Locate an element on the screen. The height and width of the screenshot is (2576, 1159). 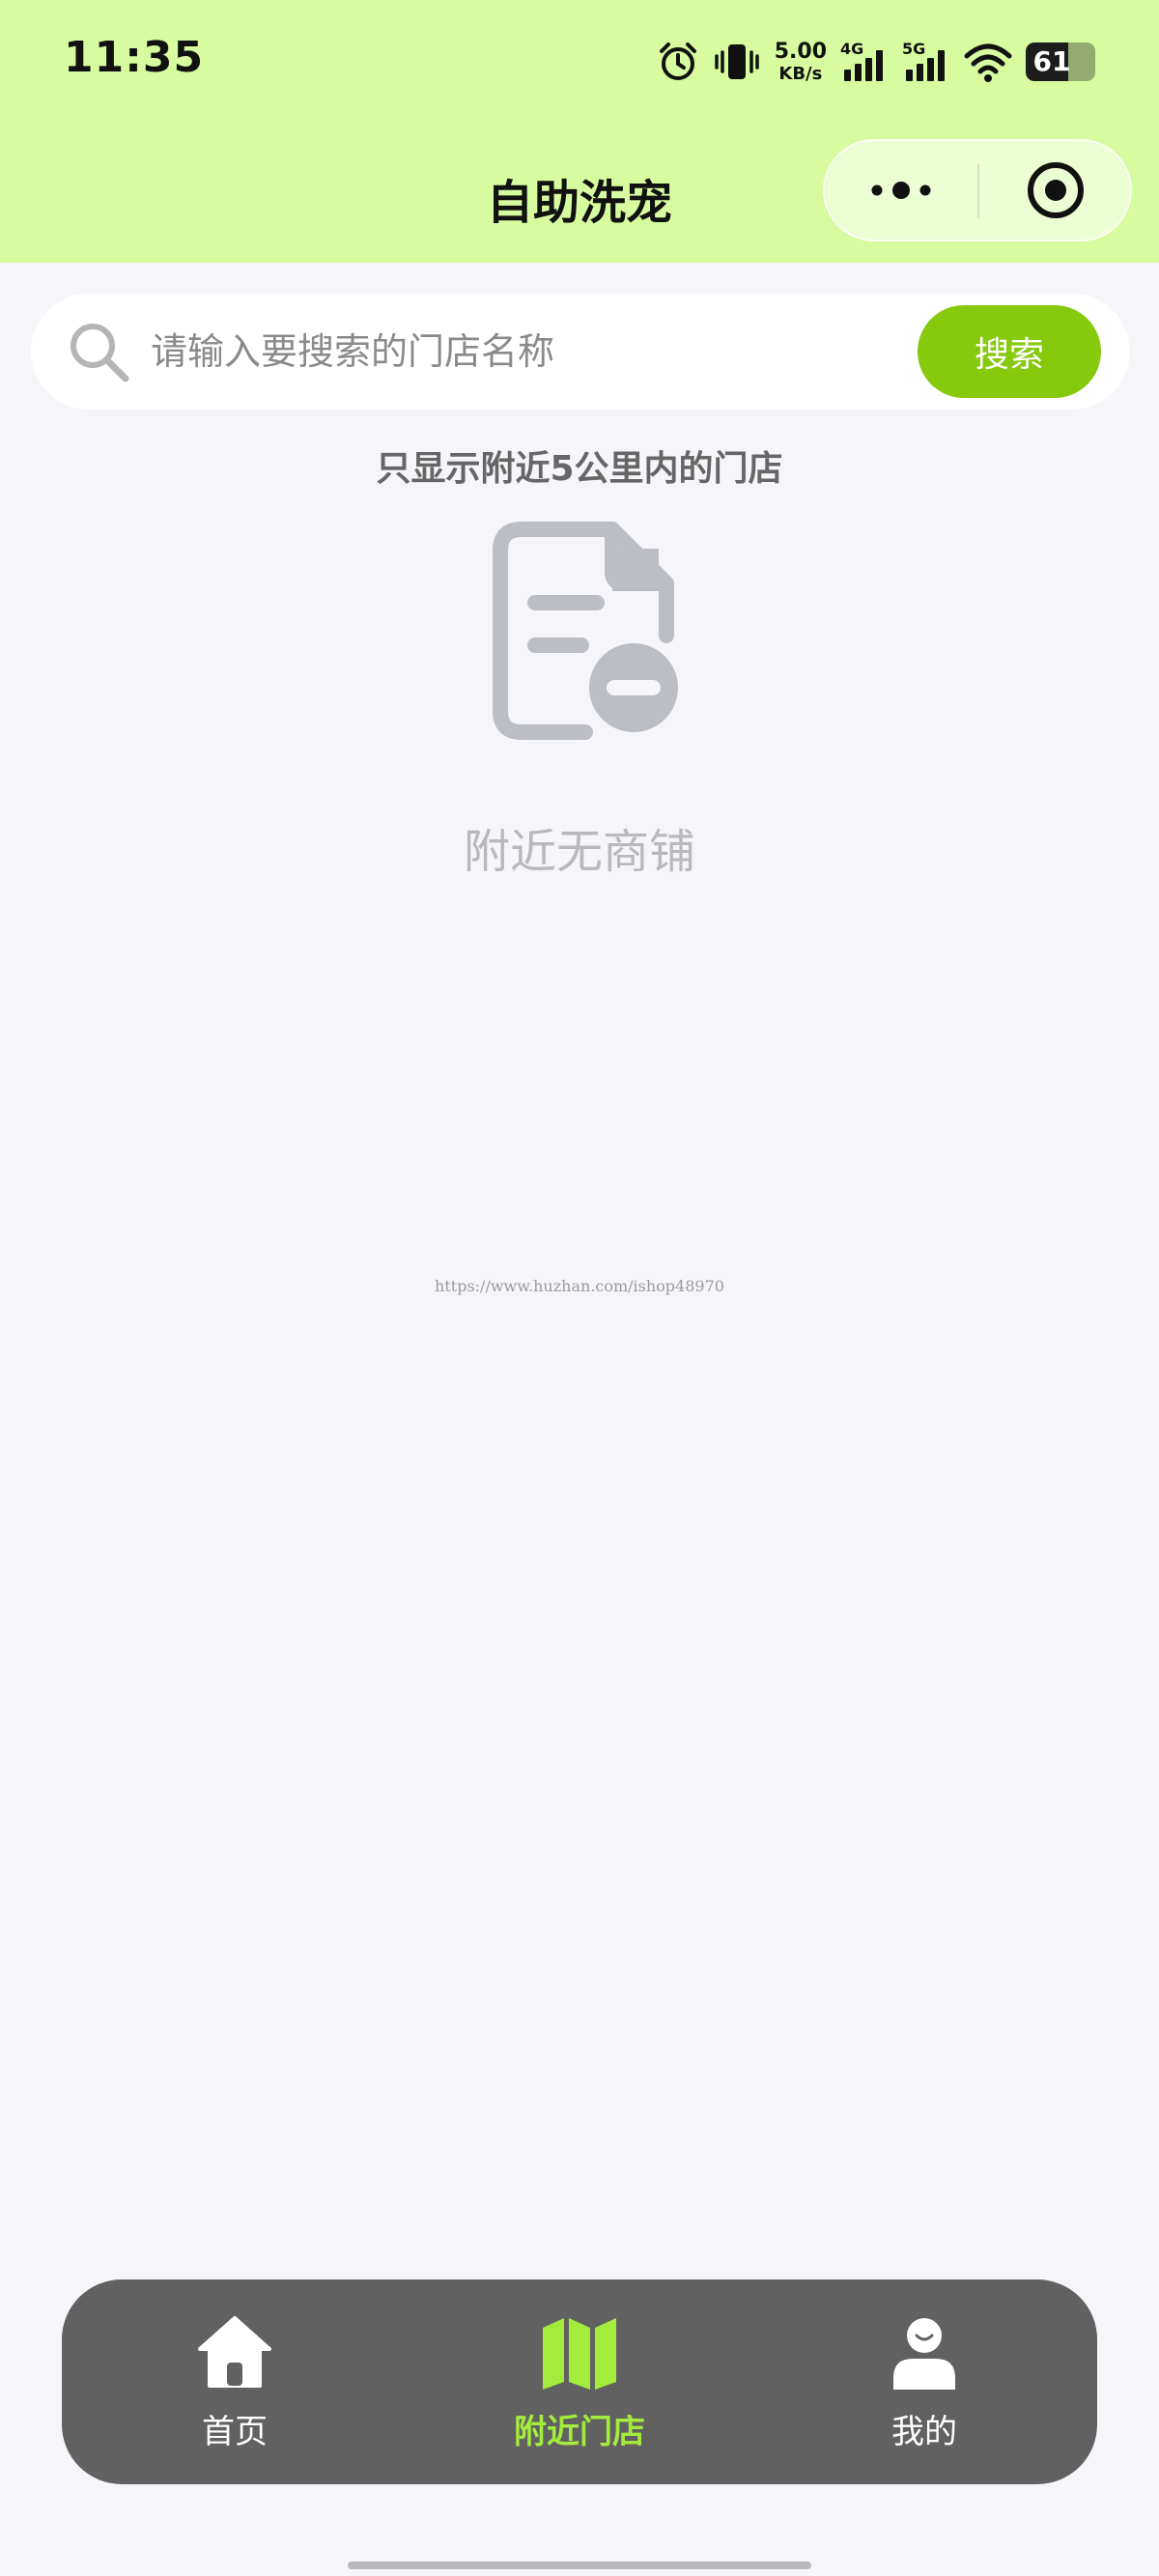
empty-document-icon is located at coordinates (585, 631).